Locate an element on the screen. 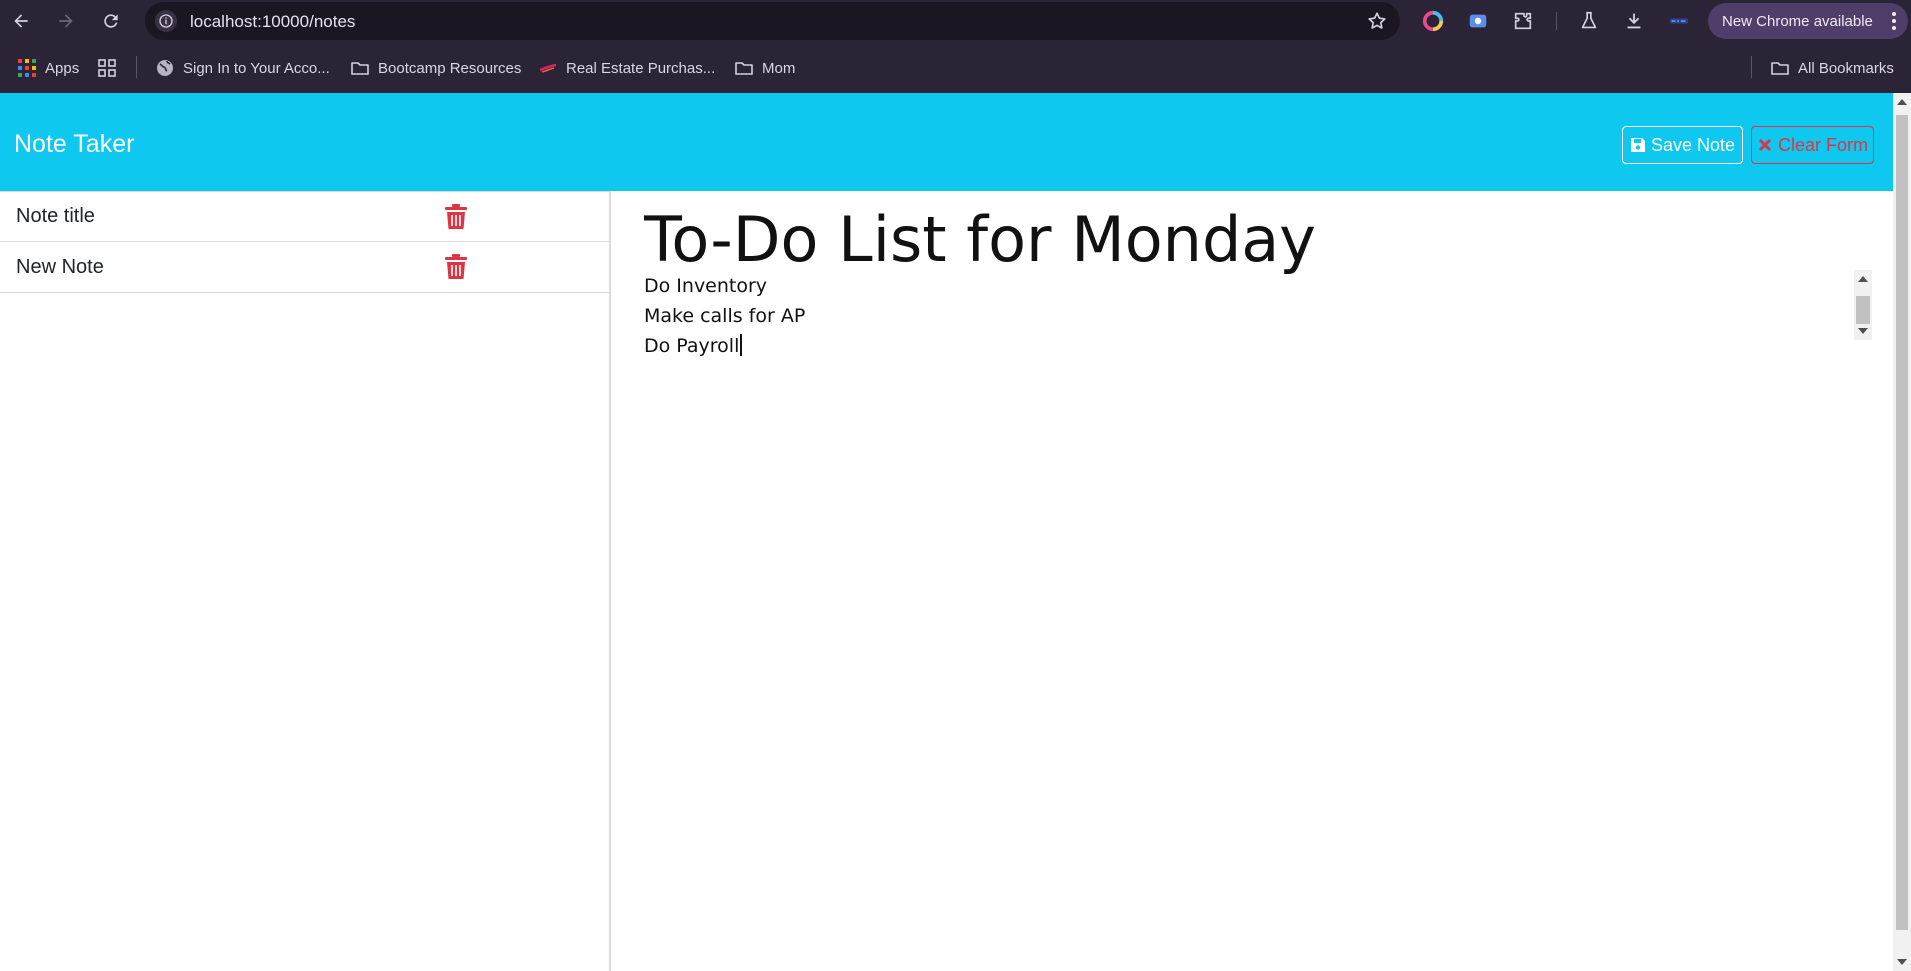  note-list-title: New Note is located at coordinates (60, 267).